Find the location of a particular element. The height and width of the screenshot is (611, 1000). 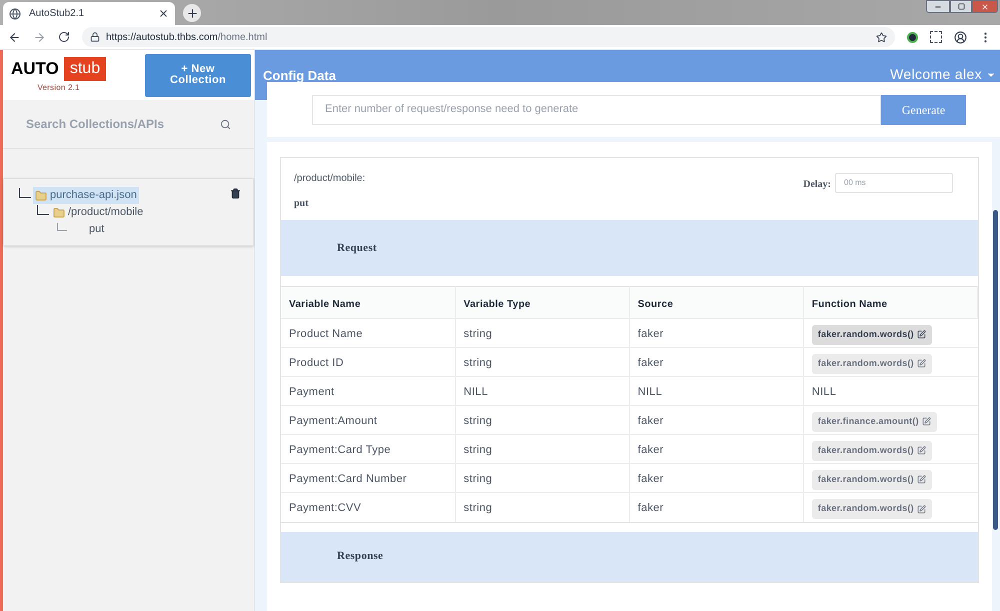

new-tab-button is located at coordinates (192, 13).